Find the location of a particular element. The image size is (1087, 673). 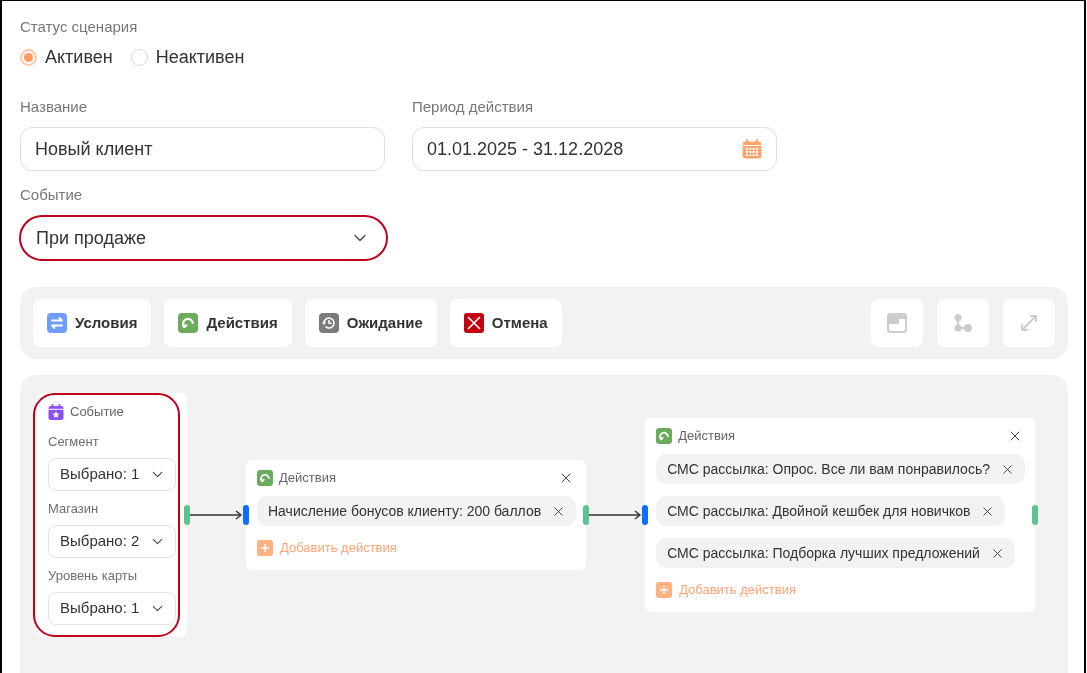

field-label: Название is located at coordinates (54, 107).